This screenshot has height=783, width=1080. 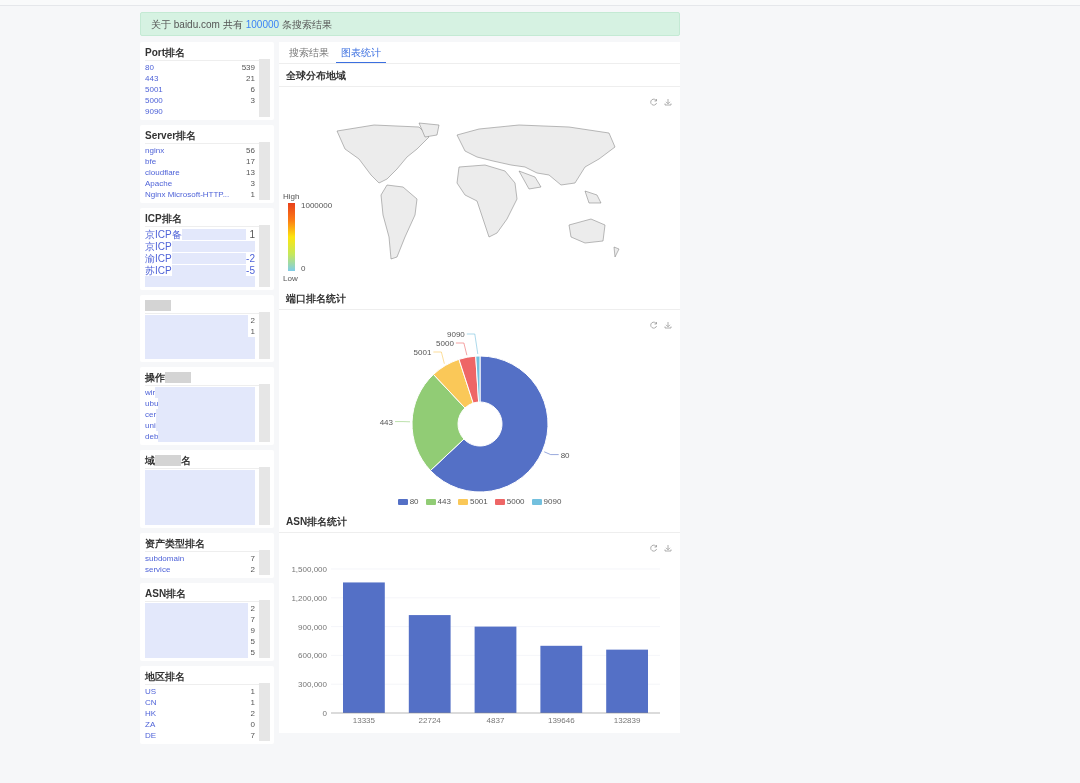 What do you see at coordinates (152, 436) in the screenshot?
I see `ranking-link: deb` at bounding box center [152, 436].